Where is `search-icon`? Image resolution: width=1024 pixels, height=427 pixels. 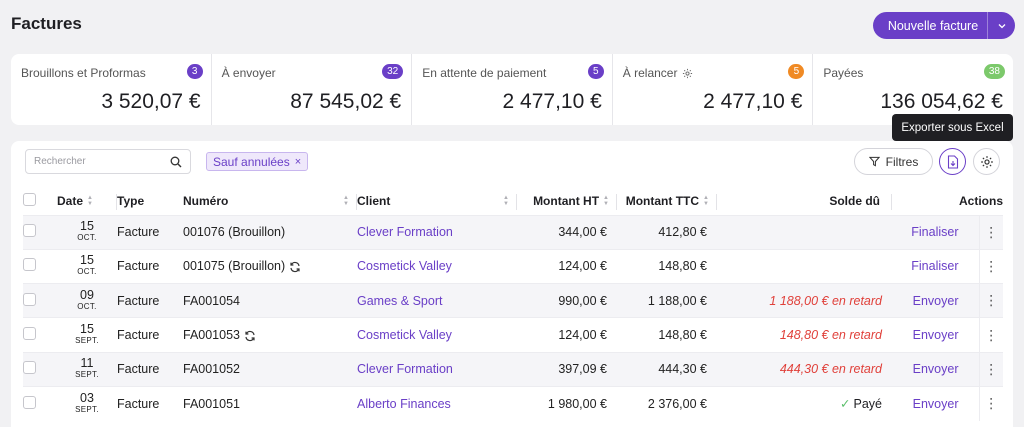
search-icon is located at coordinates (176, 162).